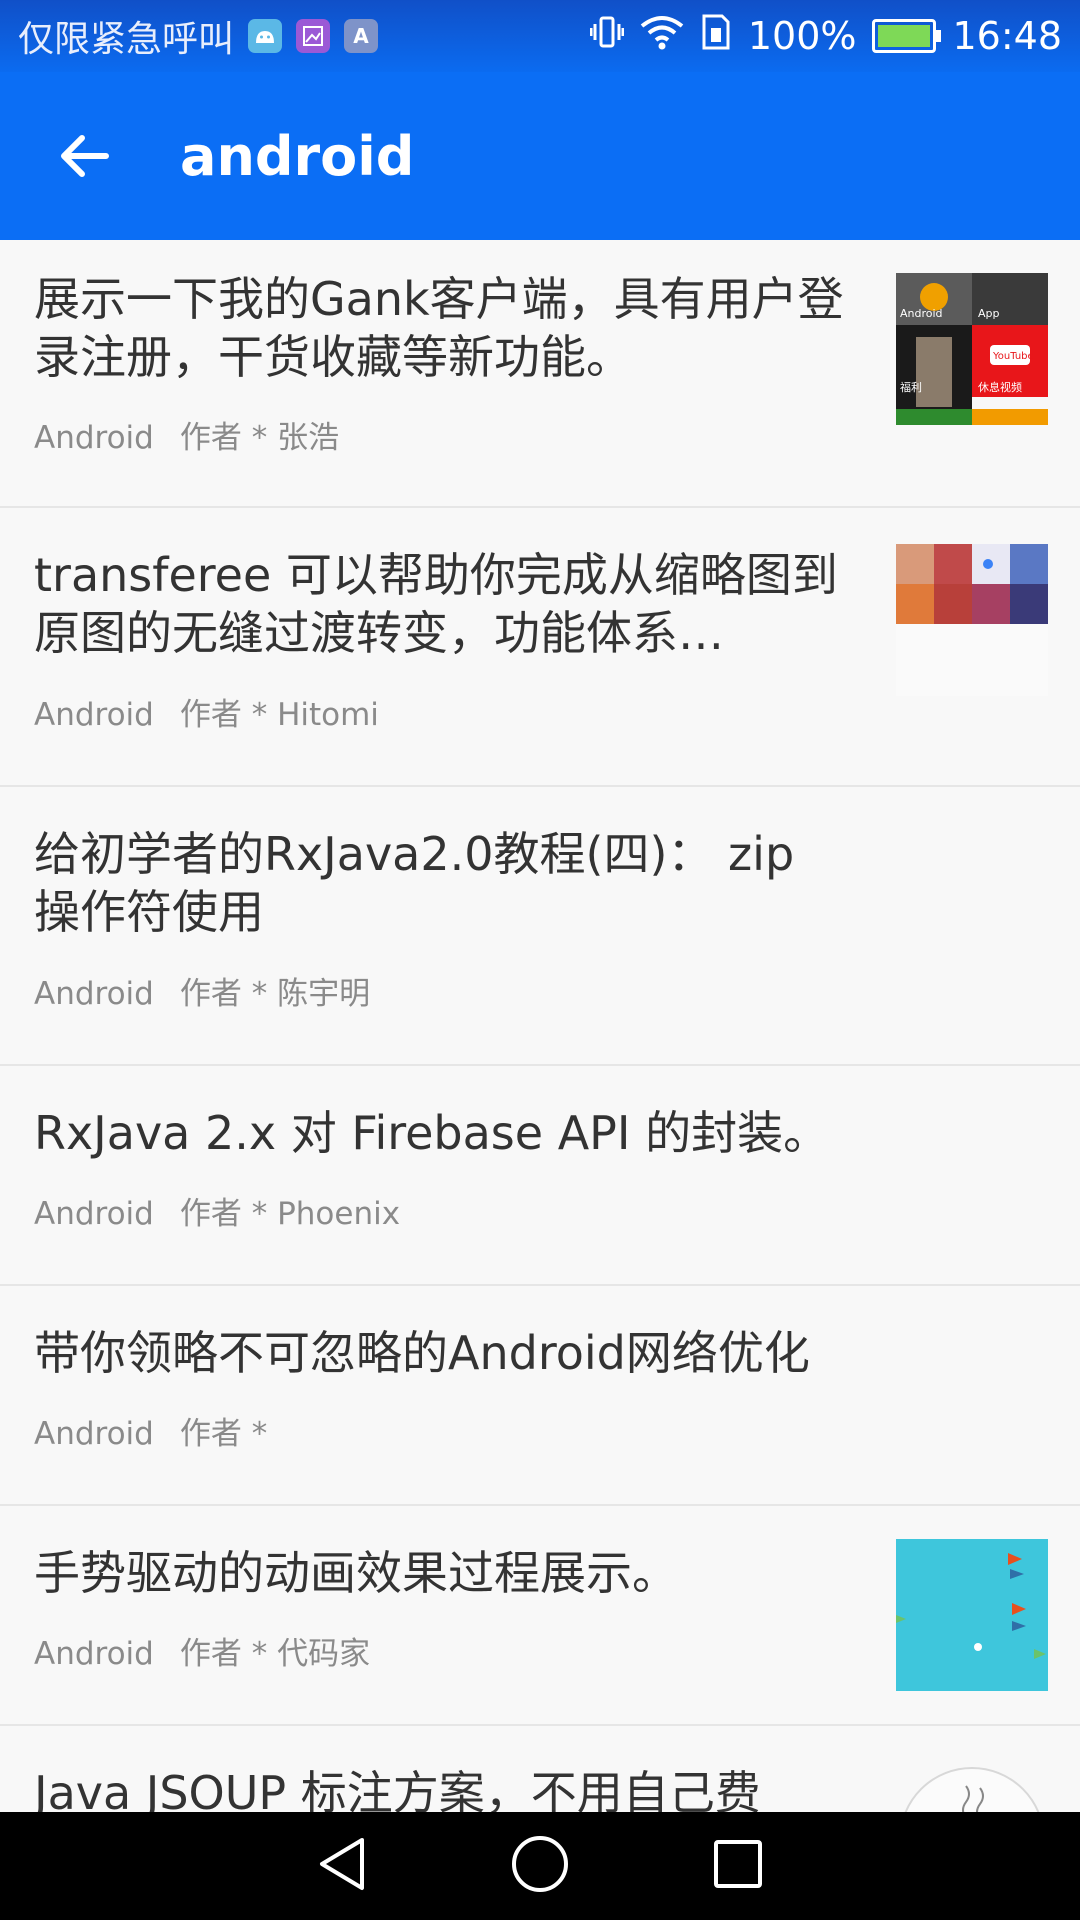 This screenshot has height=1920, width=1080. I want to click on item-meta: Android 作者 * Phoenix, so click(217, 1210).